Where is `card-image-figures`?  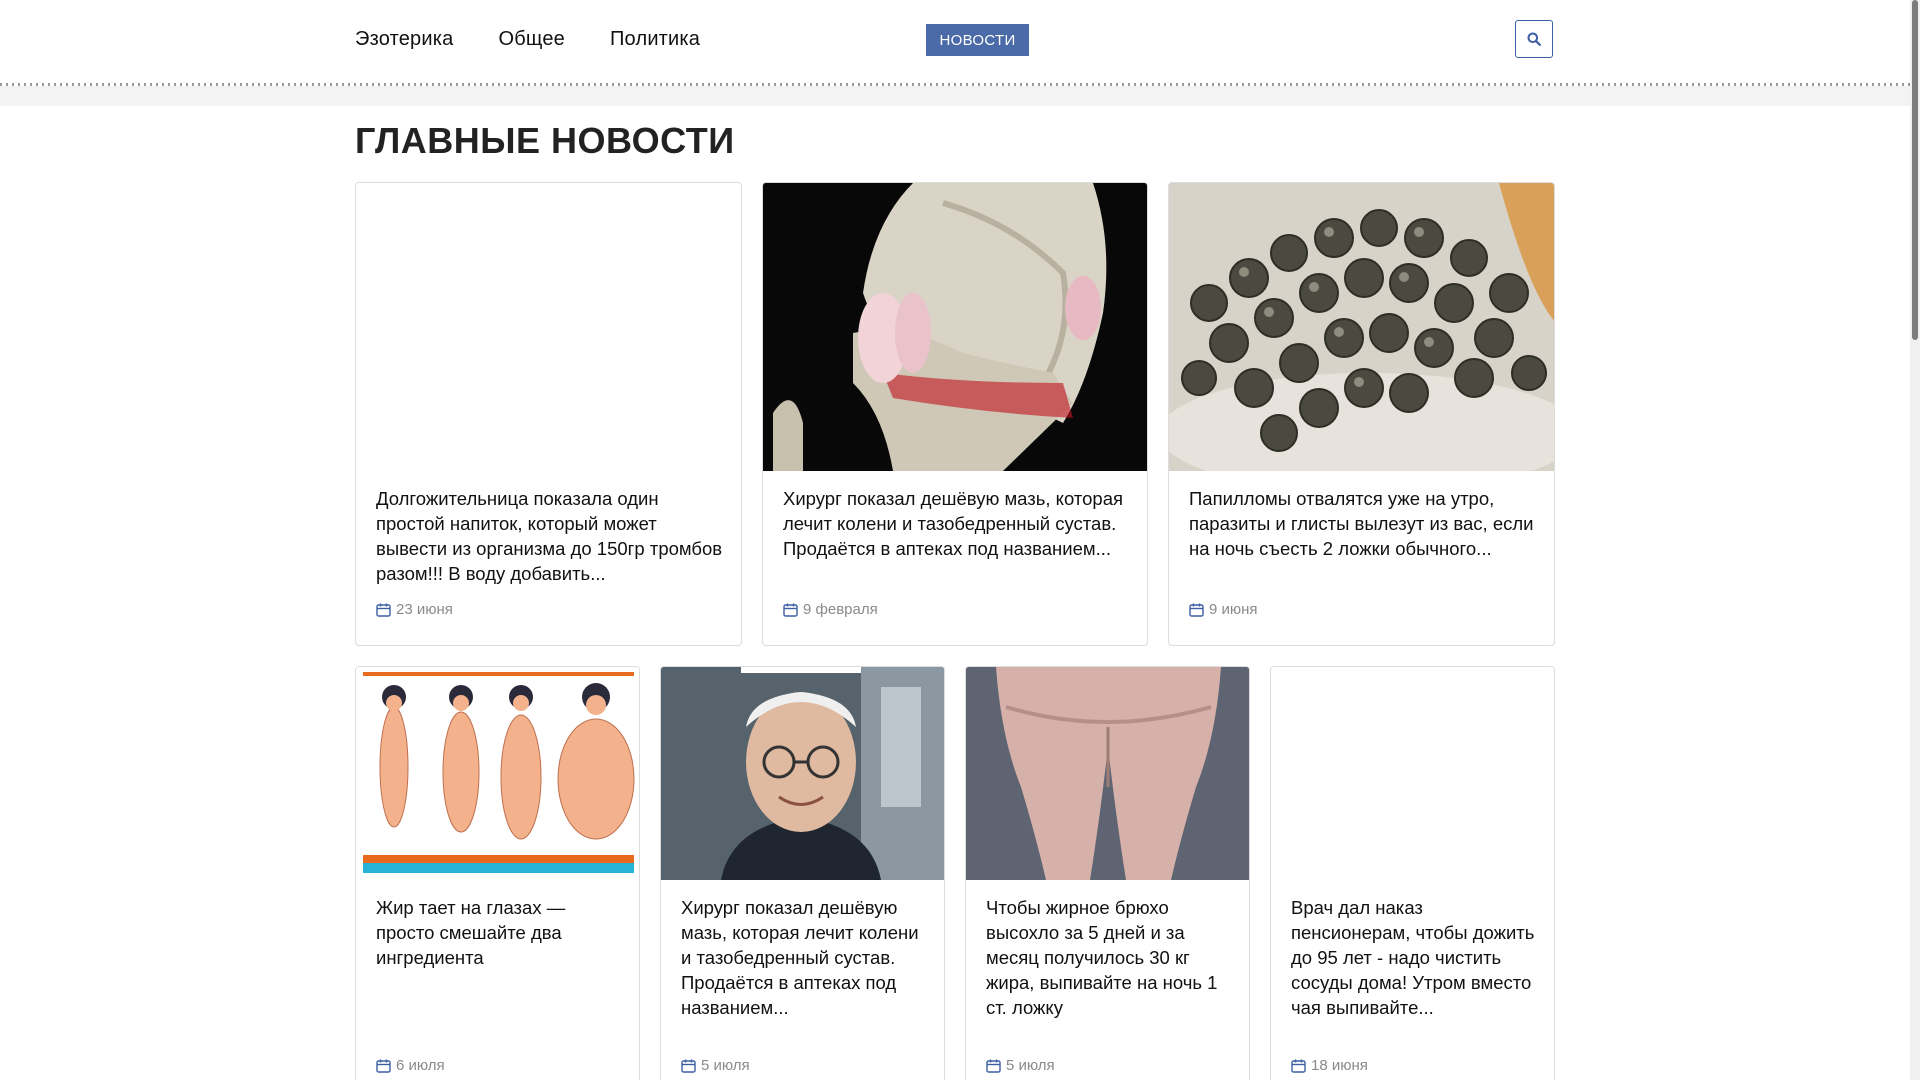 card-image-figures is located at coordinates (497, 773).